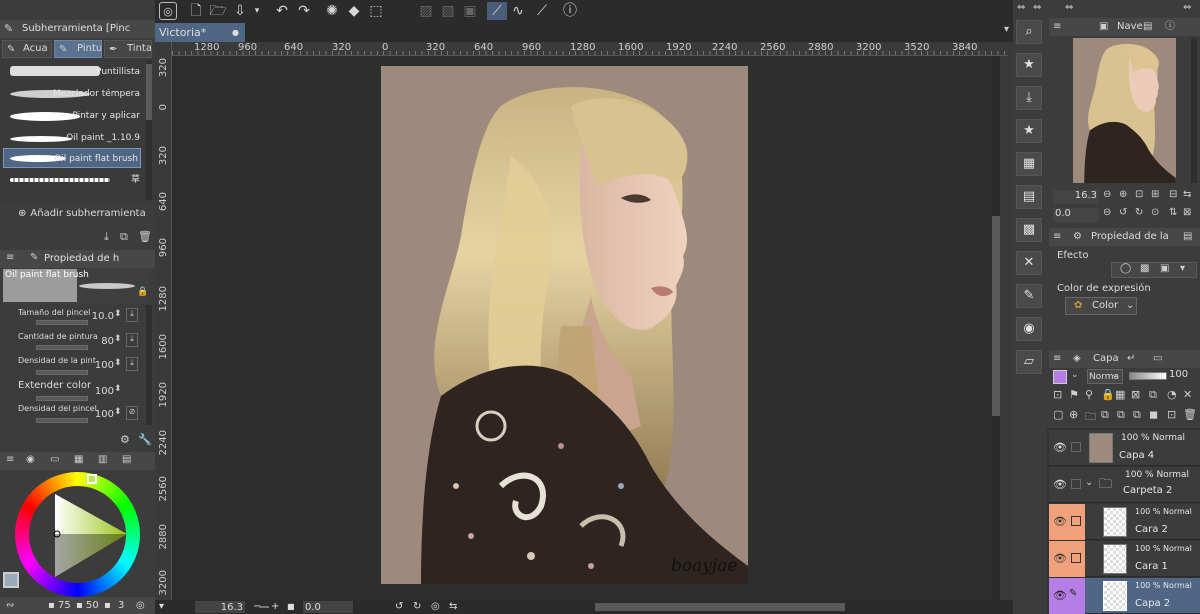 The height and width of the screenshot is (614, 1200). Describe the element at coordinates (1172, 394) in the screenshot. I see `palette-icon: ◔` at that location.